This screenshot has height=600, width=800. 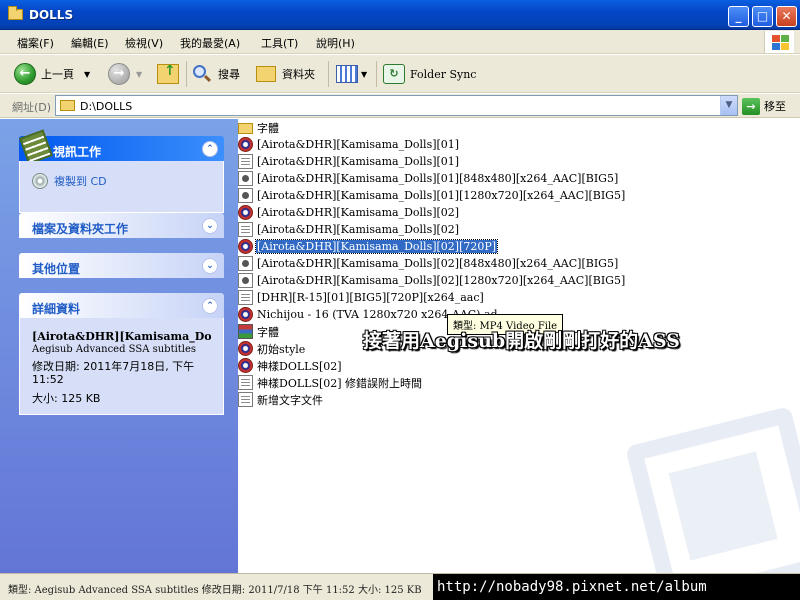 I want to click on file-name: 神樣DOLLS[02] 修錯誤附上時間, so click(x=340, y=383).